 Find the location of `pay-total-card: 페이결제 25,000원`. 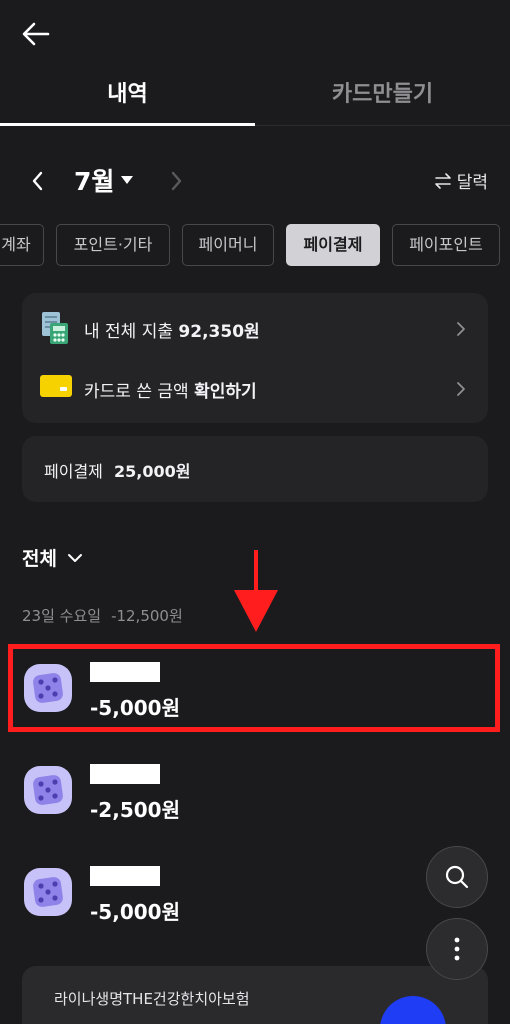

pay-total-card: 페이결제 25,000원 is located at coordinates (255, 469).